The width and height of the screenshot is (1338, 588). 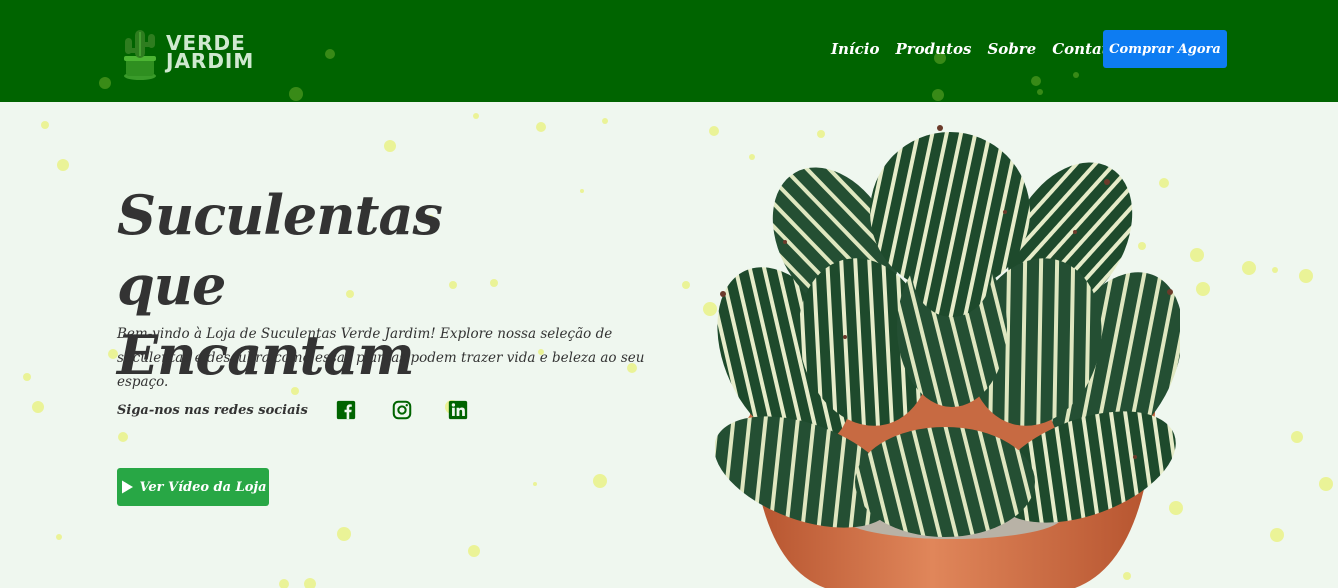 What do you see at coordinates (402, 410) in the screenshot?
I see `instagram-icon` at bounding box center [402, 410].